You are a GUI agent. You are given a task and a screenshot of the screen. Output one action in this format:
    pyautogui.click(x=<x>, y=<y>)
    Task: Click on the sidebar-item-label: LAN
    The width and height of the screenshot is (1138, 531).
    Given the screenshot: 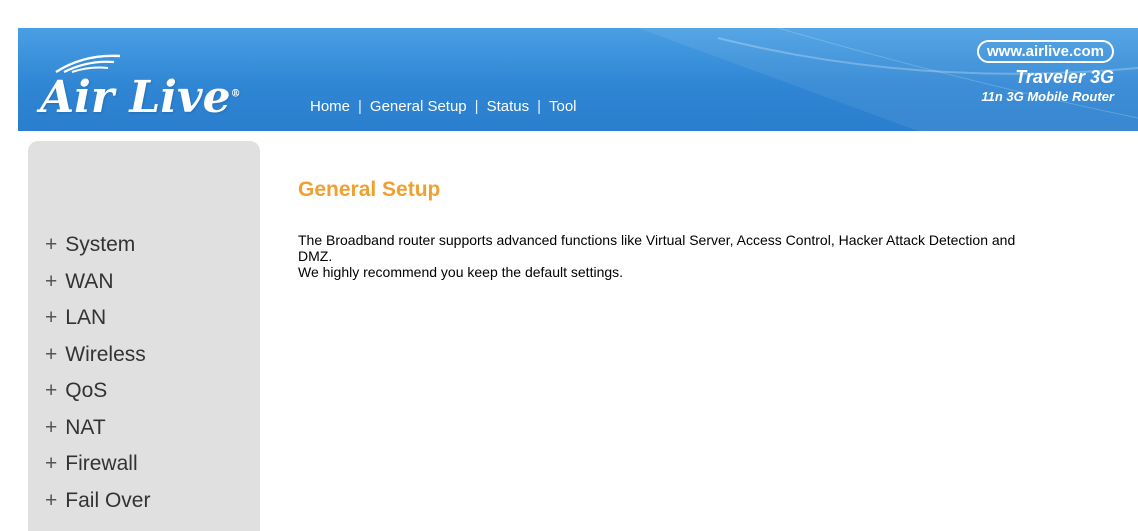 What is the action you would take?
    pyautogui.click(x=86, y=317)
    